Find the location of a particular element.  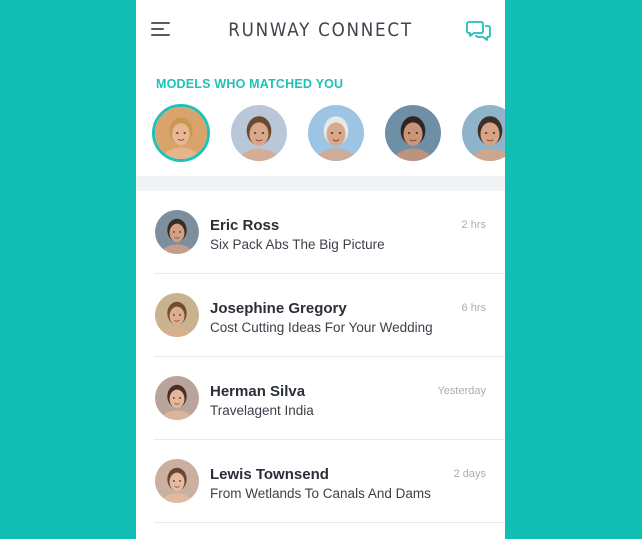

contact-name: Lewis Townsend is located at coordinates (269, 474).